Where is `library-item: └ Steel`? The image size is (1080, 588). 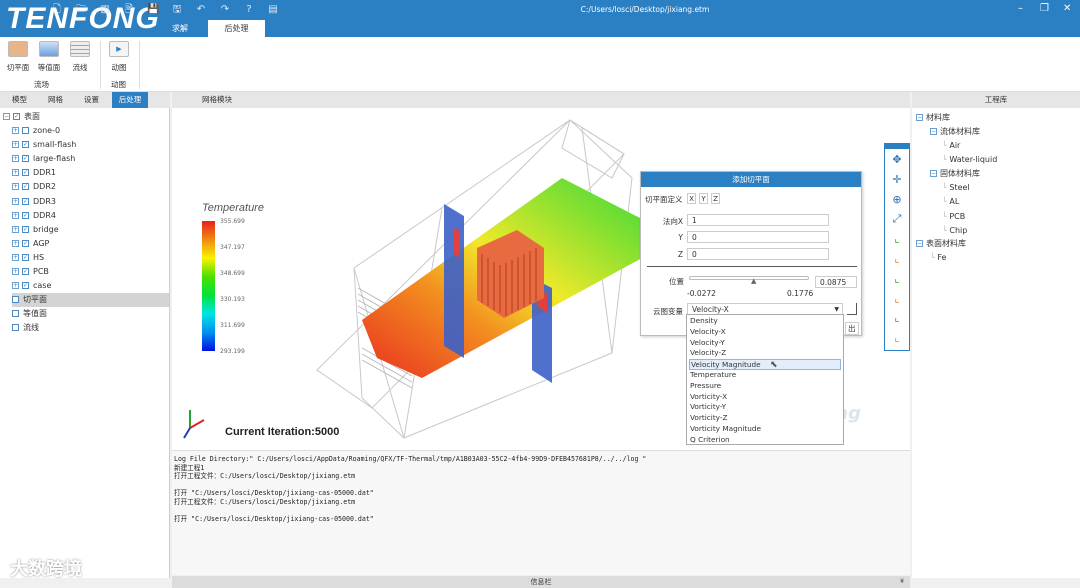 library-item: └ Steel is located at coordinates (956, 188).